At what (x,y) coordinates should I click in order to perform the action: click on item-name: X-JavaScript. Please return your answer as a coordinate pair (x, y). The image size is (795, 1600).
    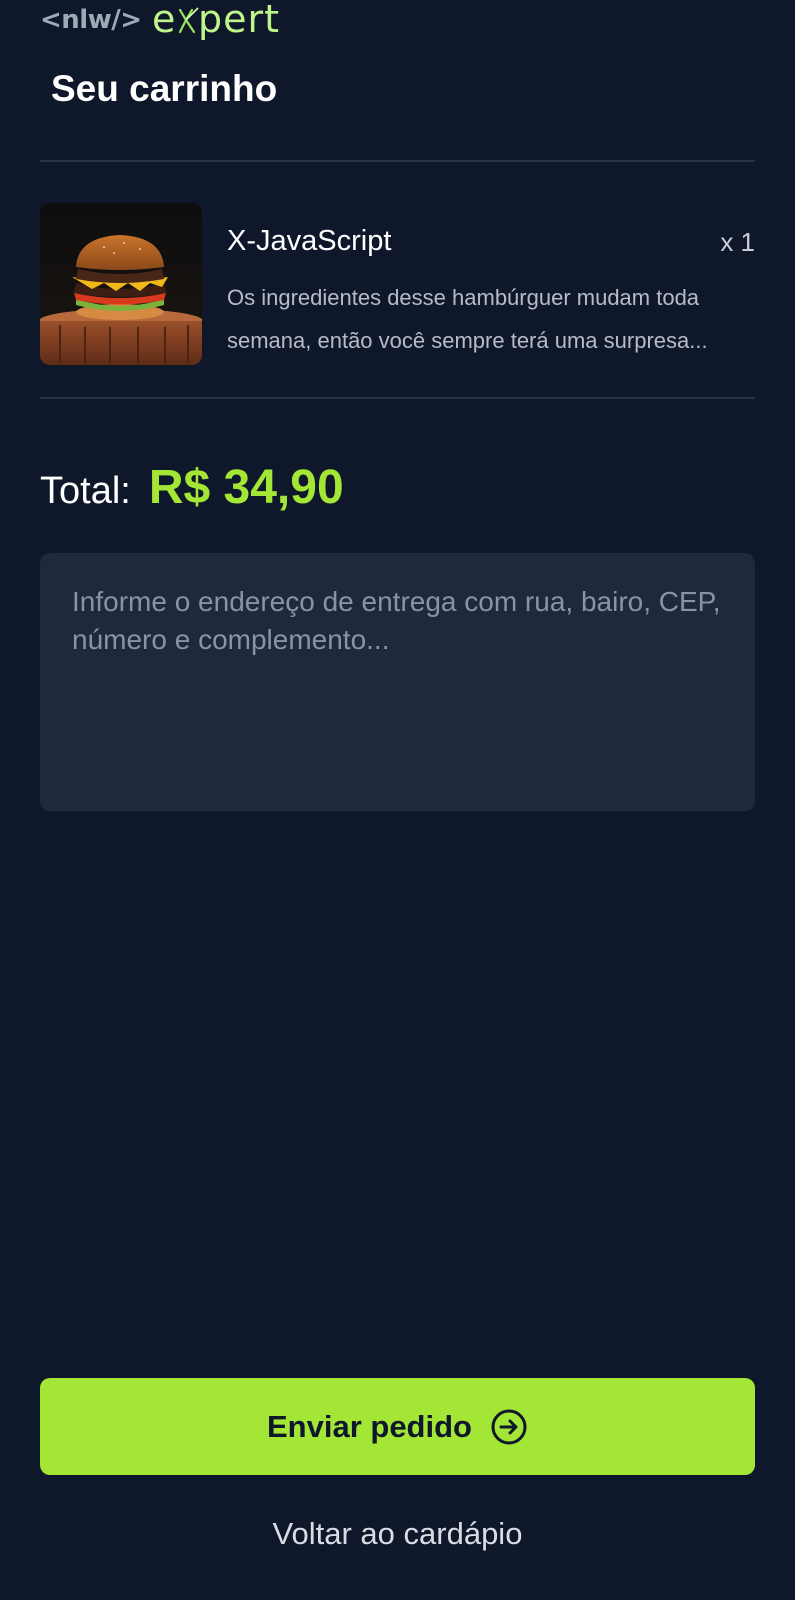
    Looking at the image, I should click on (309, 241).